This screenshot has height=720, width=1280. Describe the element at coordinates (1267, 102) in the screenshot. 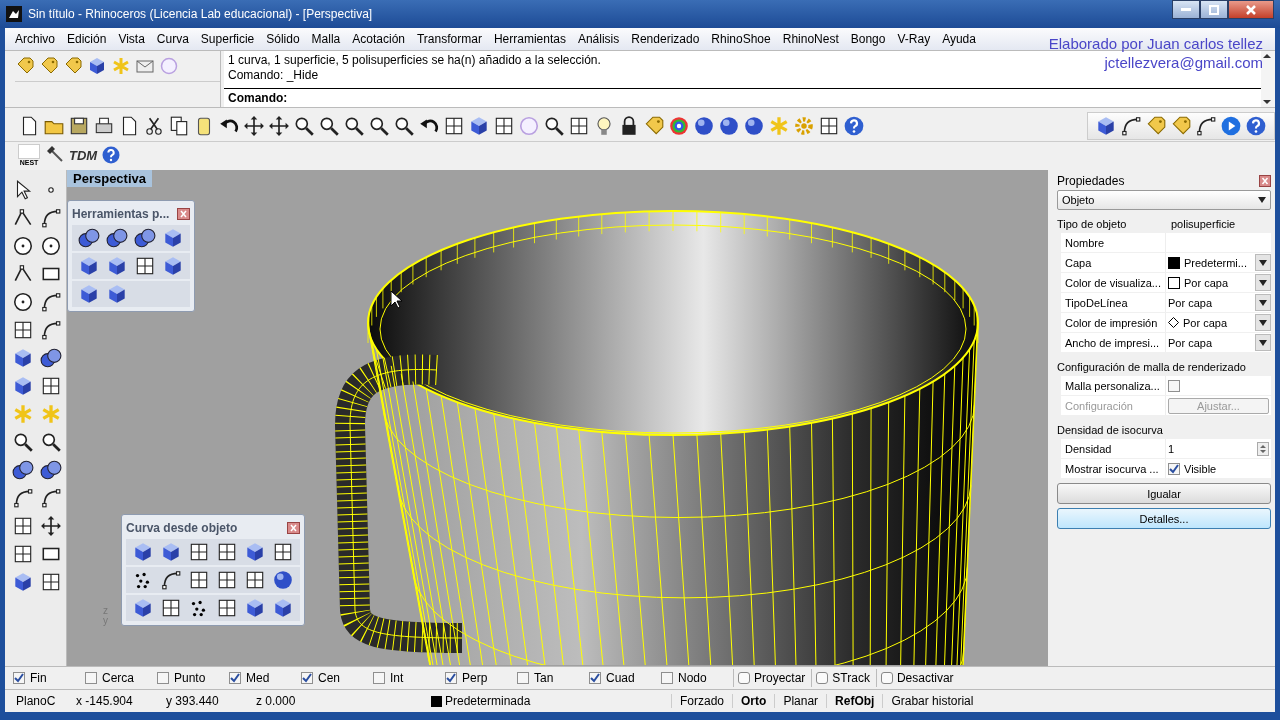

I see `scroll-down-icon` at that location.